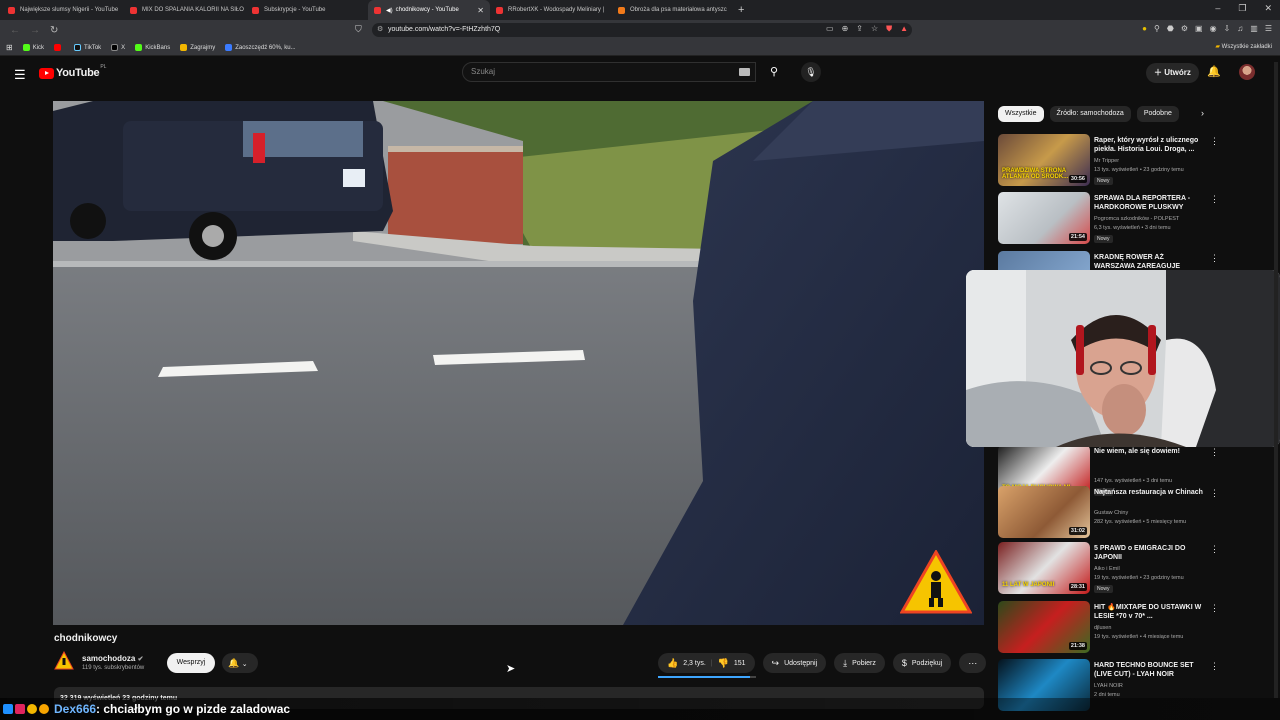  What do you see at coordinates (1254, 28) in the screenshot?
I see `sidebar-icon: ▥` at bounding box center [1254, 28].